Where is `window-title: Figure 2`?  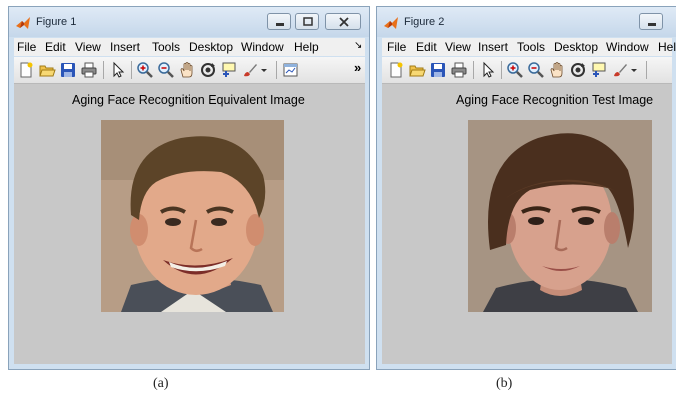 window-title: Figure 2 is located at coordinates (424, 22).